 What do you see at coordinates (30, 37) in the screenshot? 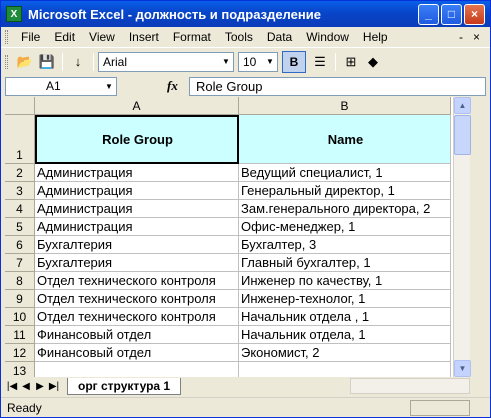
I see `menu-file: File` at bounding box center [30, 37].